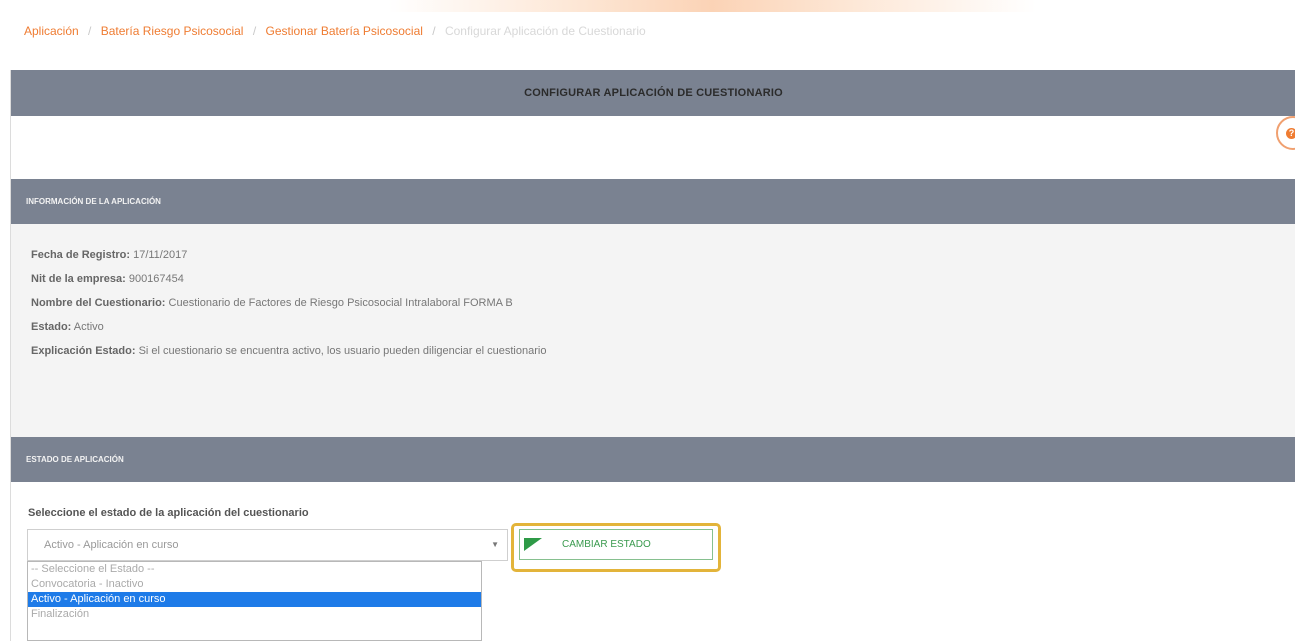  Describe the element at coordinates (647, 6) in the screenshot. I see `top-accent-band` at that location.